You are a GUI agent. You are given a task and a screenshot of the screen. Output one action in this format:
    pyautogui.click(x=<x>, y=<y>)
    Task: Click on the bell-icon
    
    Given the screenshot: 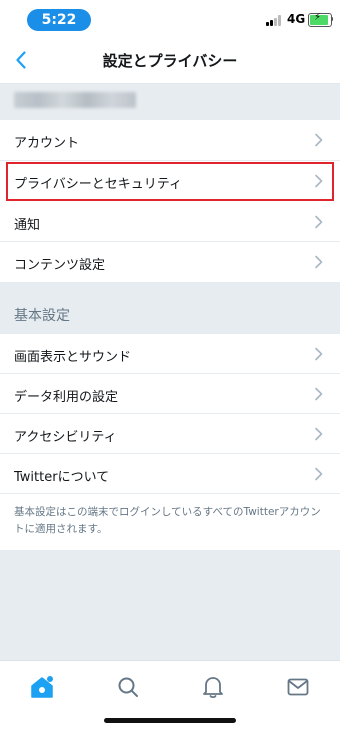 What is the action you would take?
    pyautogui.click(x=213, y=688)
    